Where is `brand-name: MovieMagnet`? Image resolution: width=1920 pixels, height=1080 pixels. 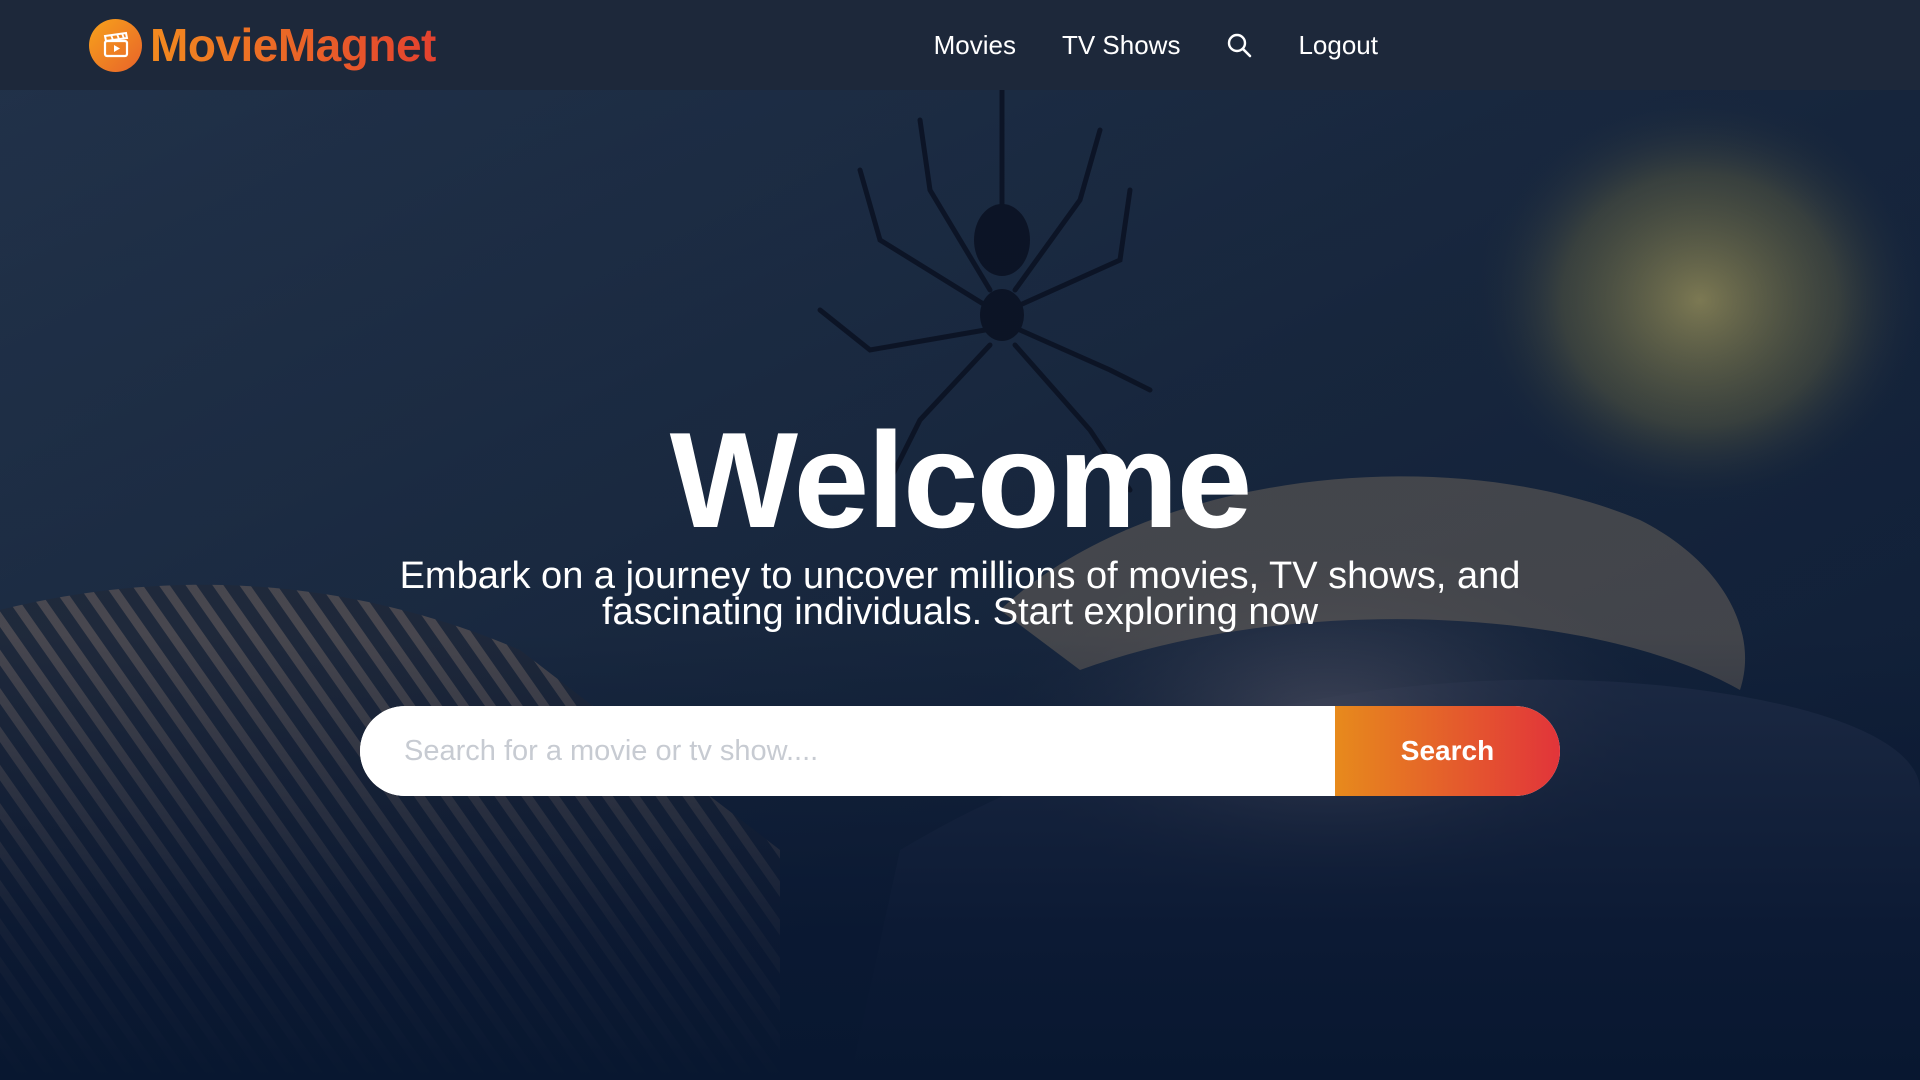 brand-name: MovieMagnet is located at coordinates (293, 45).